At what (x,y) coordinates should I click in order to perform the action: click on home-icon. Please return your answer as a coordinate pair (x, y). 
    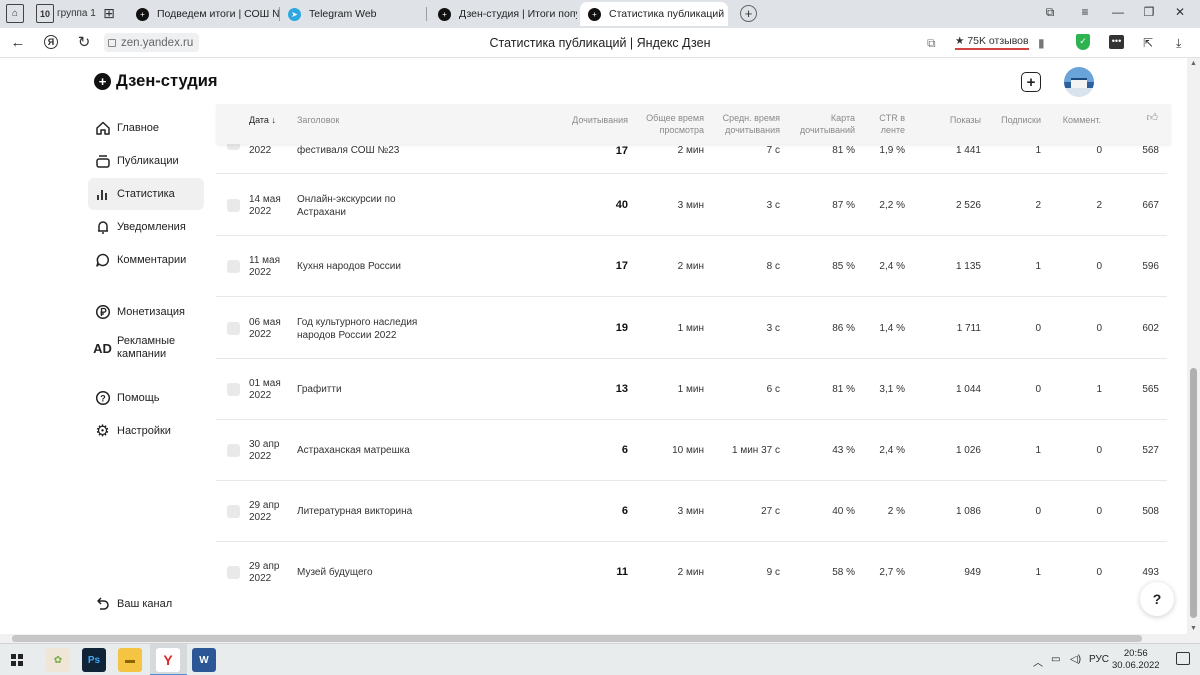
    Looking at the image, I should click on (102, 128).